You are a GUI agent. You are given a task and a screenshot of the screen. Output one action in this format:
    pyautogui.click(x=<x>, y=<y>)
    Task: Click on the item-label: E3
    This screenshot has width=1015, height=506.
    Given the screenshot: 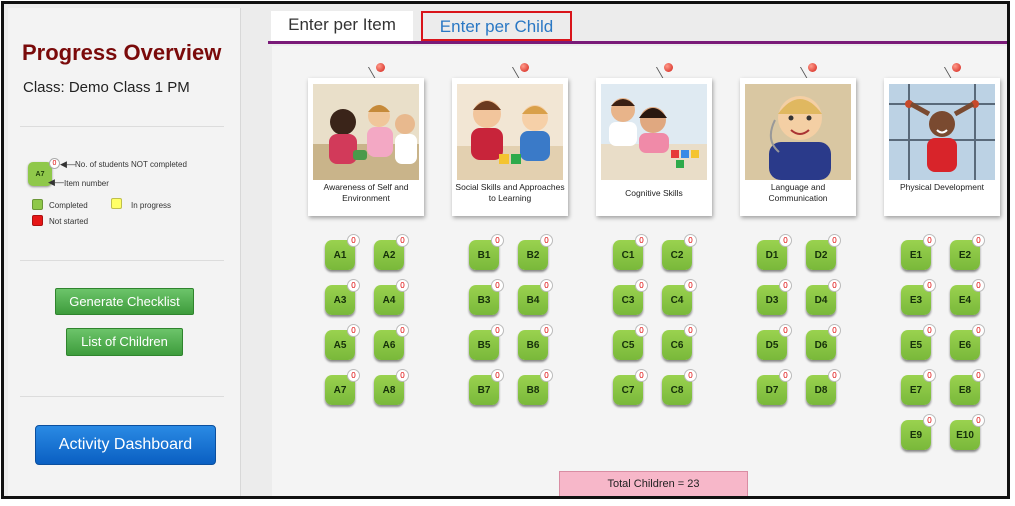 What is the action you would take?
    pyautogui.click(x=916, y=300)
    